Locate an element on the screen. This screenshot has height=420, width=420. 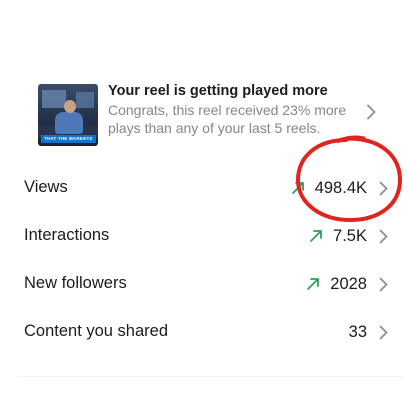
reel-thumbnail: THAT THE MARKETS is located at coordinates (68, 115).